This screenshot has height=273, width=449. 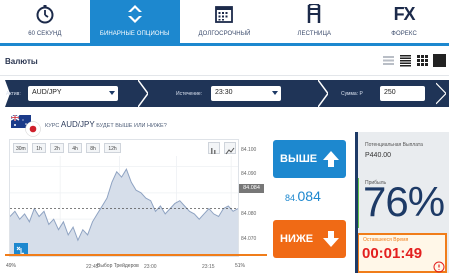 What do you see at coordinates (45, 34) in the screenshot?
I see `nav-label: 60 СЕКУНД` at bounding box center [45, 34].